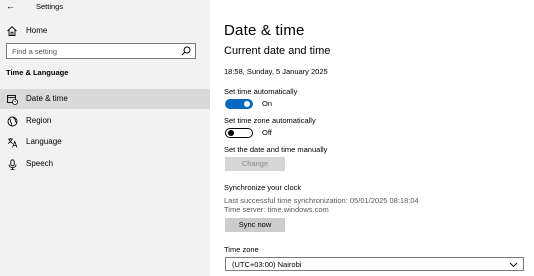 Image resolution: width=534 pixels, height=276 pixels. Describe the element at coordinates (39, 120) in the screenshot. I see `sidebar-item-label: Region` at that location.